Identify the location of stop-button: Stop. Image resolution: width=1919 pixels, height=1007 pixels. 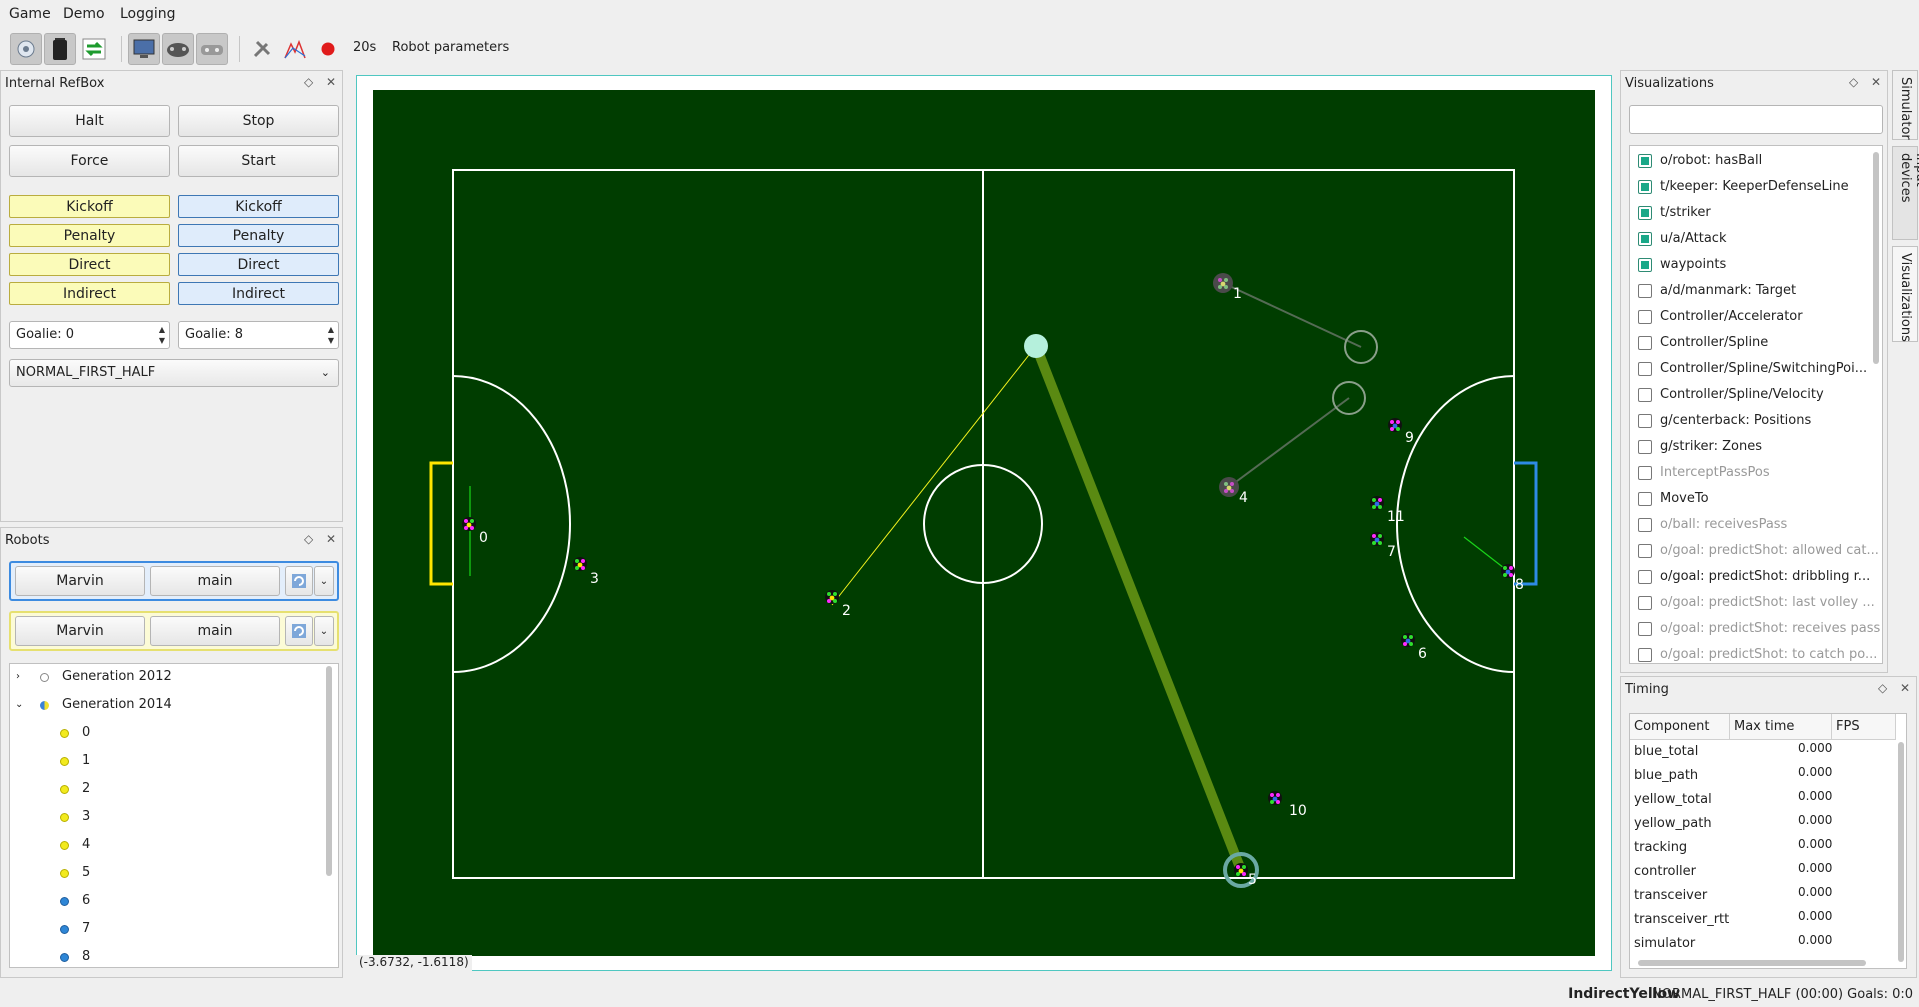
(258, 121).